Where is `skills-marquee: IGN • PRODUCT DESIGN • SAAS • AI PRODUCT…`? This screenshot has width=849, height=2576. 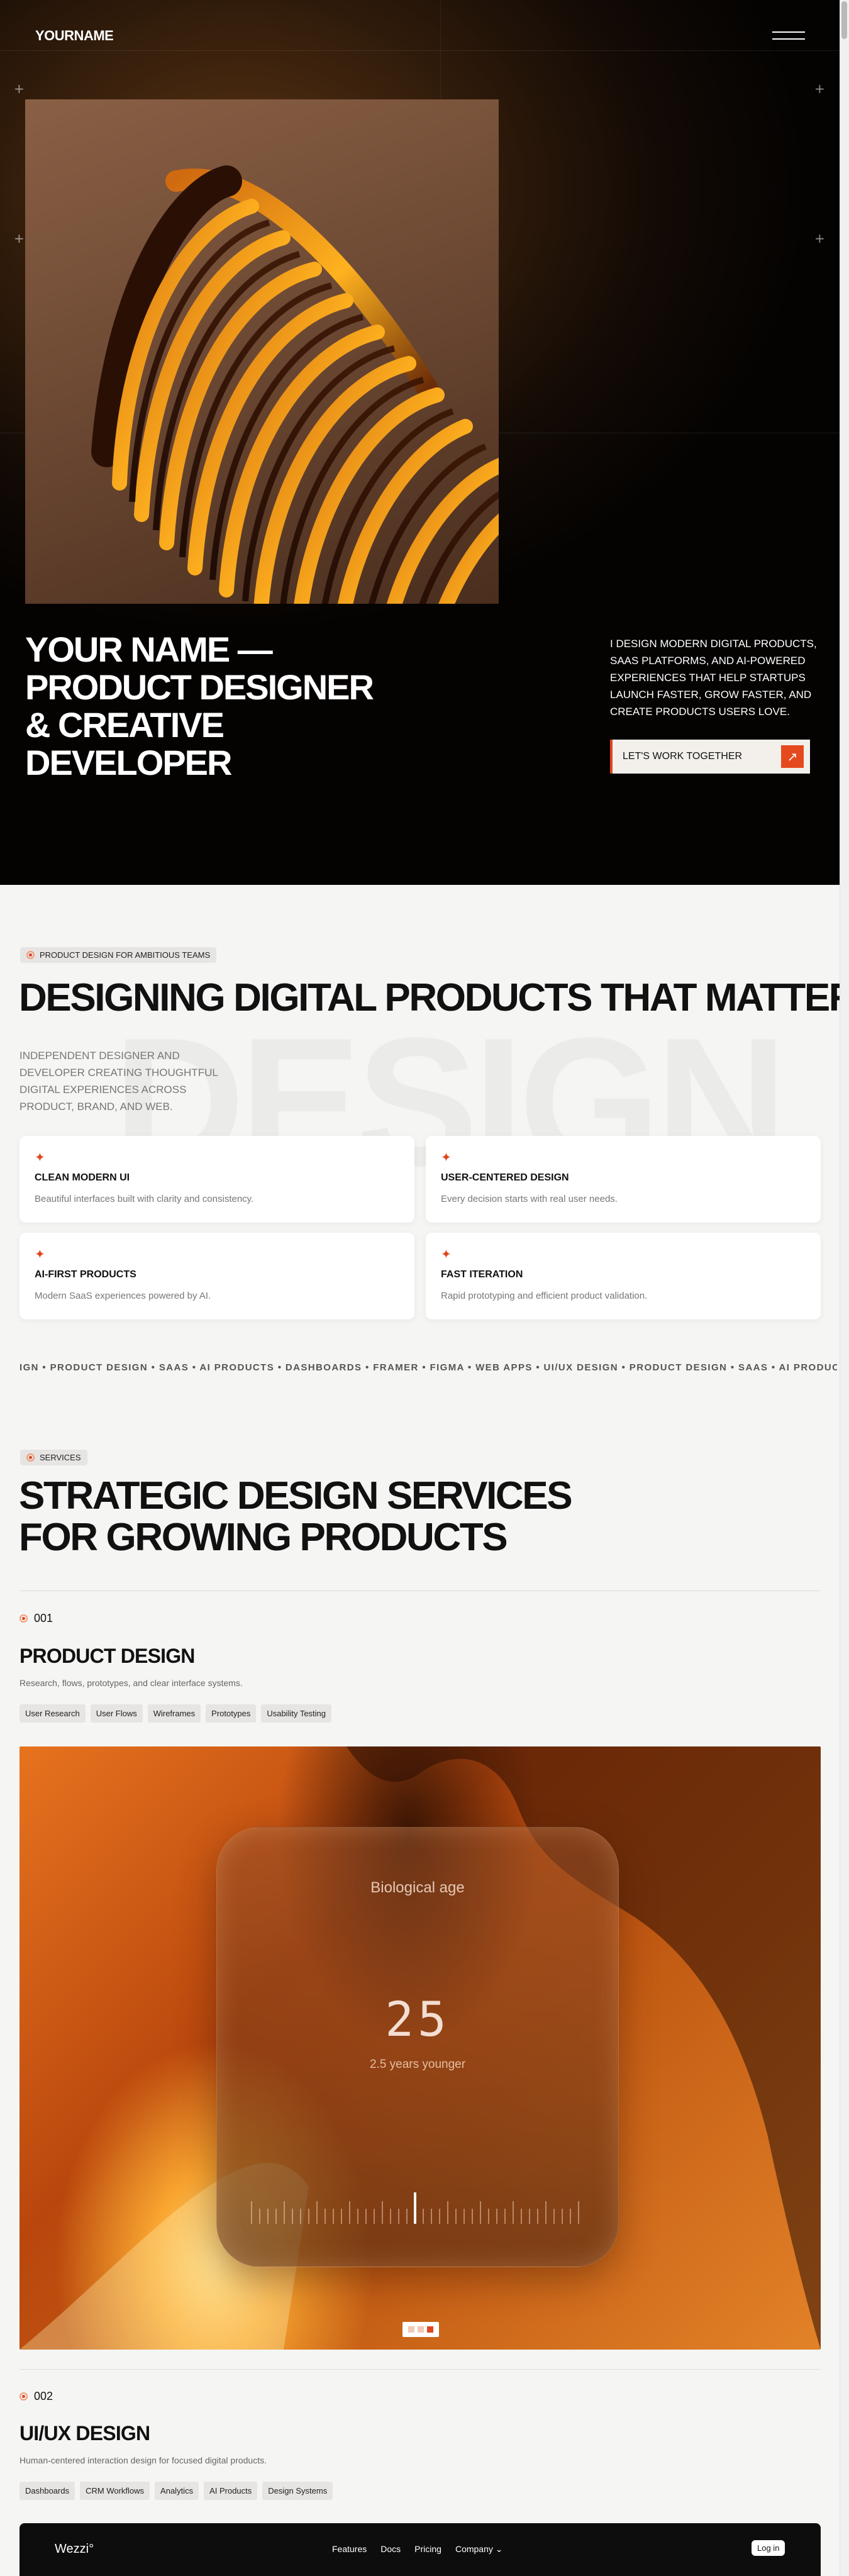 skills-marquee: IGN • PRODUCT DESIGN • SAAS • AI PRODUCT… is located at coordinates (428, 1367).